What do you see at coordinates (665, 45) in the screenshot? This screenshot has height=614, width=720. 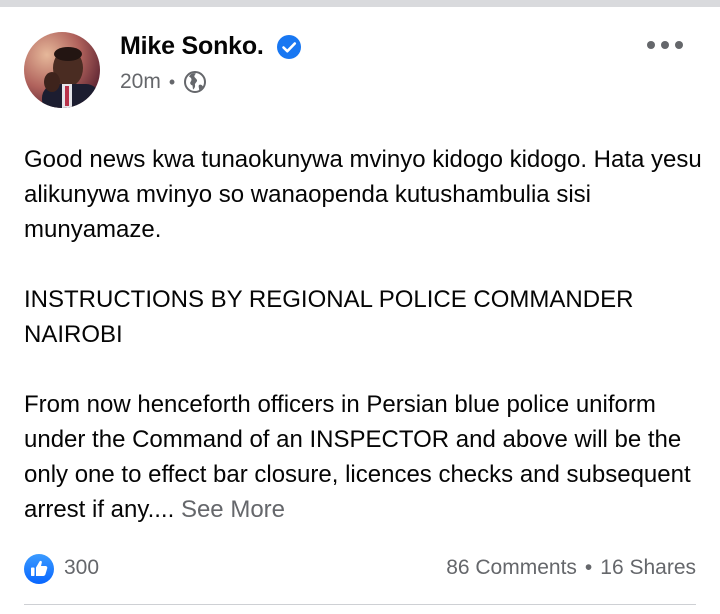 I see `more-options-icon` at bounding box center [665, 45].